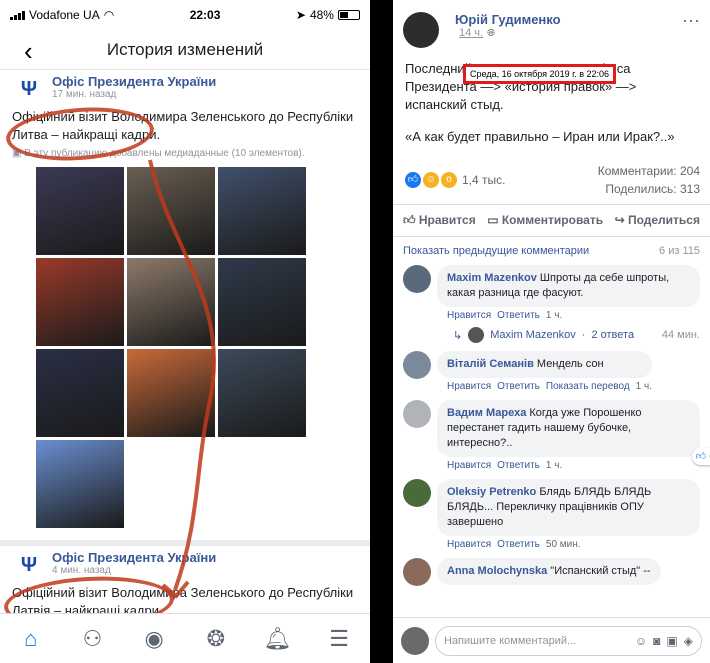 The height and width of the screenshot is (663, 710). I want to click on author-name: Юрій Гудименко, so click(508, 19).